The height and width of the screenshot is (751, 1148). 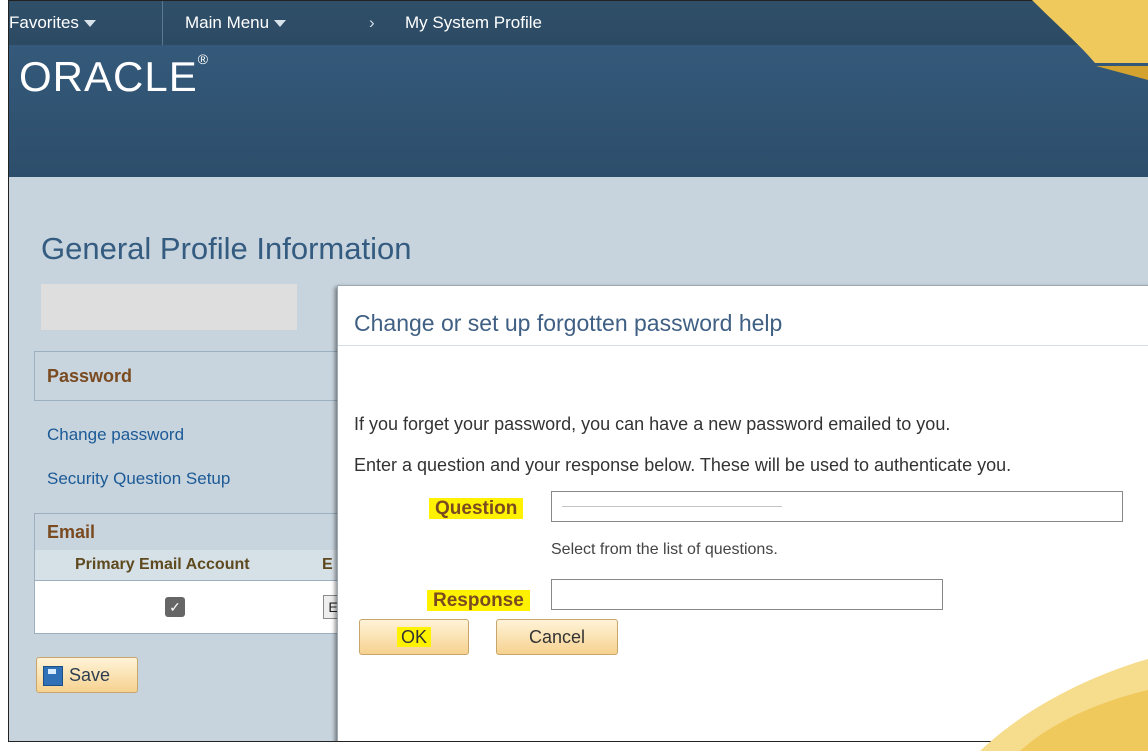 I want to click on nav-divider, so click(x=162, y=23).